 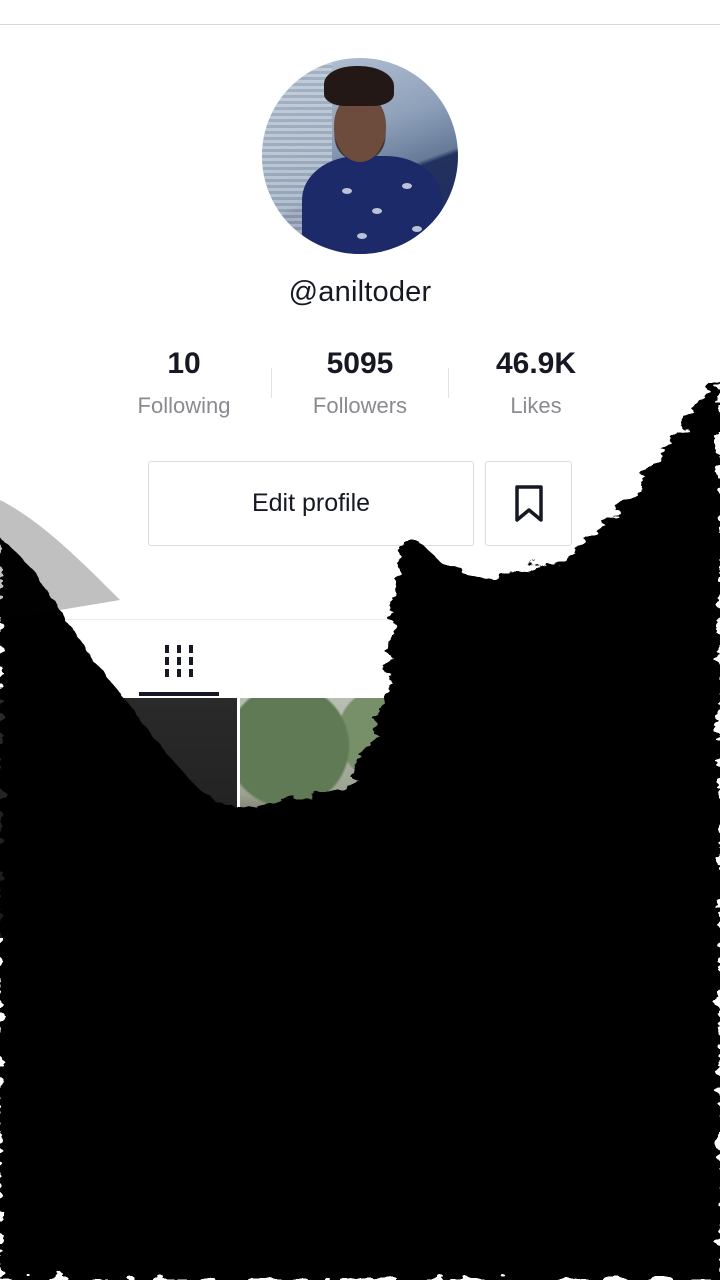 I want to click on stat-following: 10 Following, so click(x=184, y=386).